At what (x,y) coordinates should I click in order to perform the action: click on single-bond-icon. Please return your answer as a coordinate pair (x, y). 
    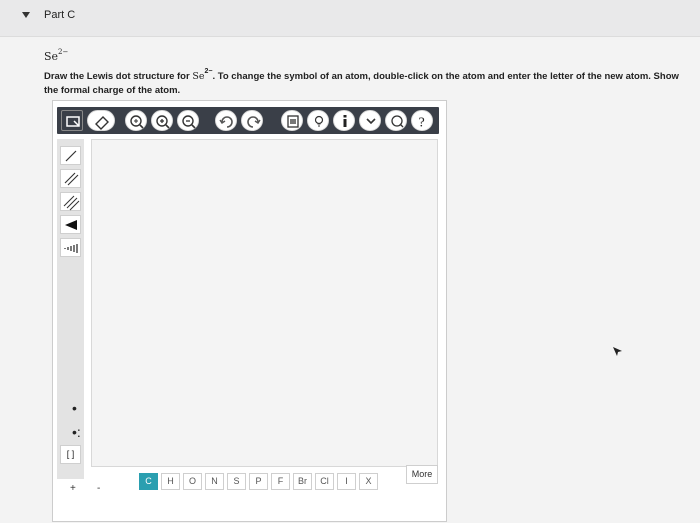
    Looking at the image, I should click on (70, 155).